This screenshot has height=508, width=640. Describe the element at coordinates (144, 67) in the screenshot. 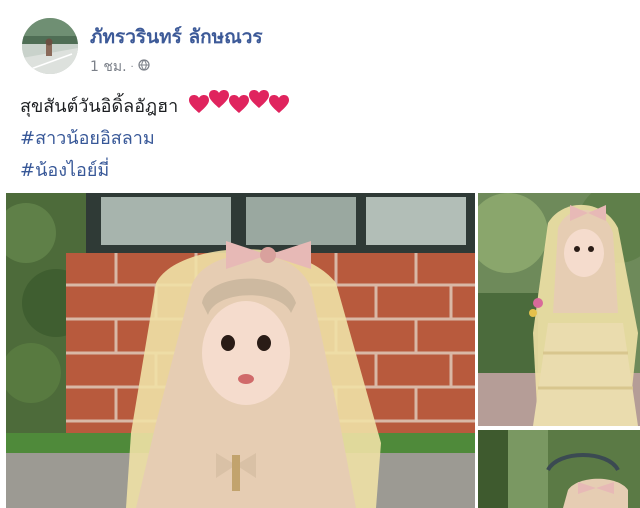

I see `globe-icon` at that location.